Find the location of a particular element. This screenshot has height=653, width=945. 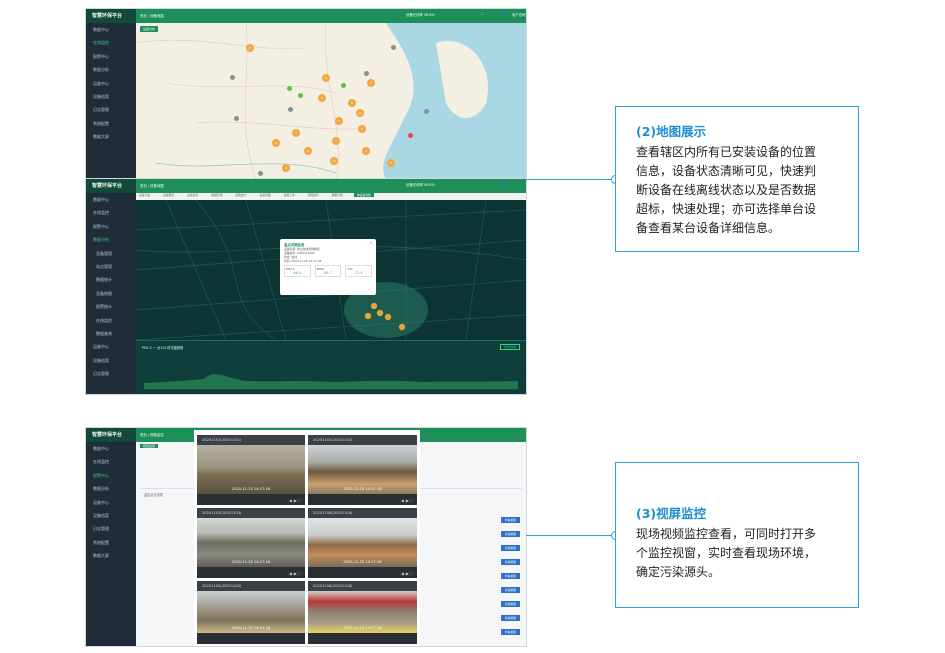

tab: 设备列表 is located at coordinates (144, 195).